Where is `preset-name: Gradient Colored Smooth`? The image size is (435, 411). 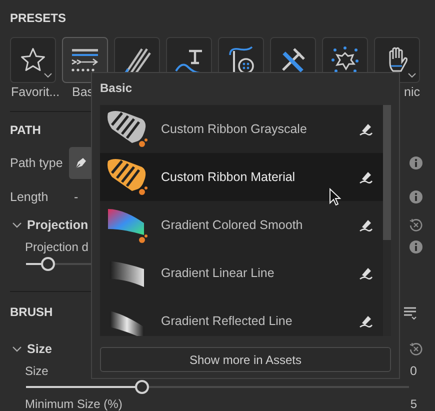
preset-name: Gradient Colored Smooth is located at coordinates (232, 225).